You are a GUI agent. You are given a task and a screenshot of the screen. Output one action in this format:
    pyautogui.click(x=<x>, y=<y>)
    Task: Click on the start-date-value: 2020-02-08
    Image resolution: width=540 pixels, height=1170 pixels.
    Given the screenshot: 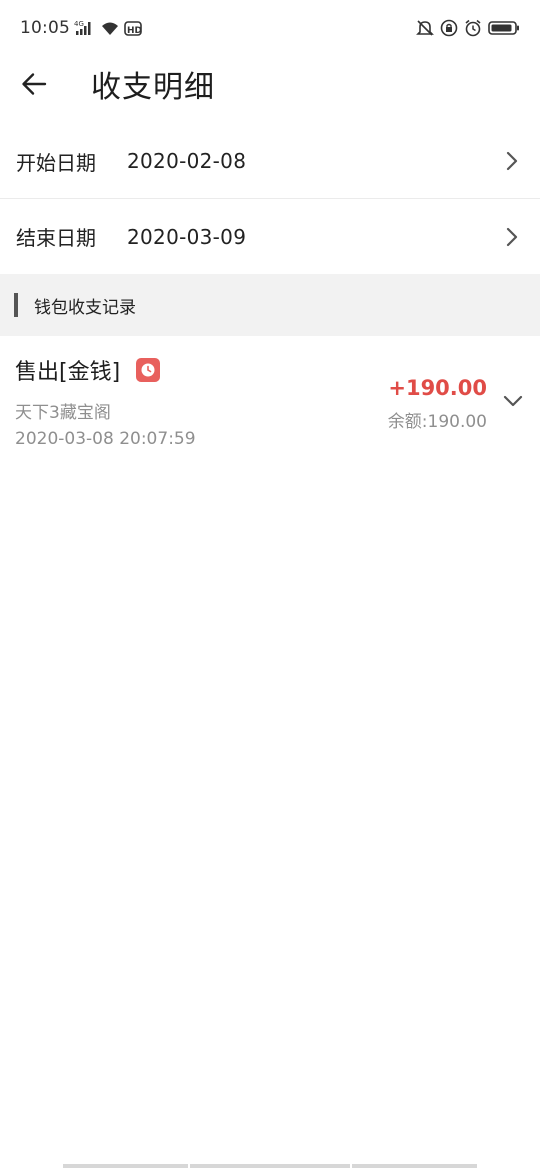 What is the action you would take?
    pyautogui.click(x=187, y=161)
    